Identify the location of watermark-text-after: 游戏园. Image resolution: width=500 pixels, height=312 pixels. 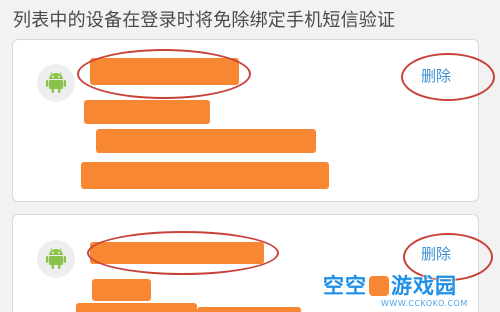
(424, 286).